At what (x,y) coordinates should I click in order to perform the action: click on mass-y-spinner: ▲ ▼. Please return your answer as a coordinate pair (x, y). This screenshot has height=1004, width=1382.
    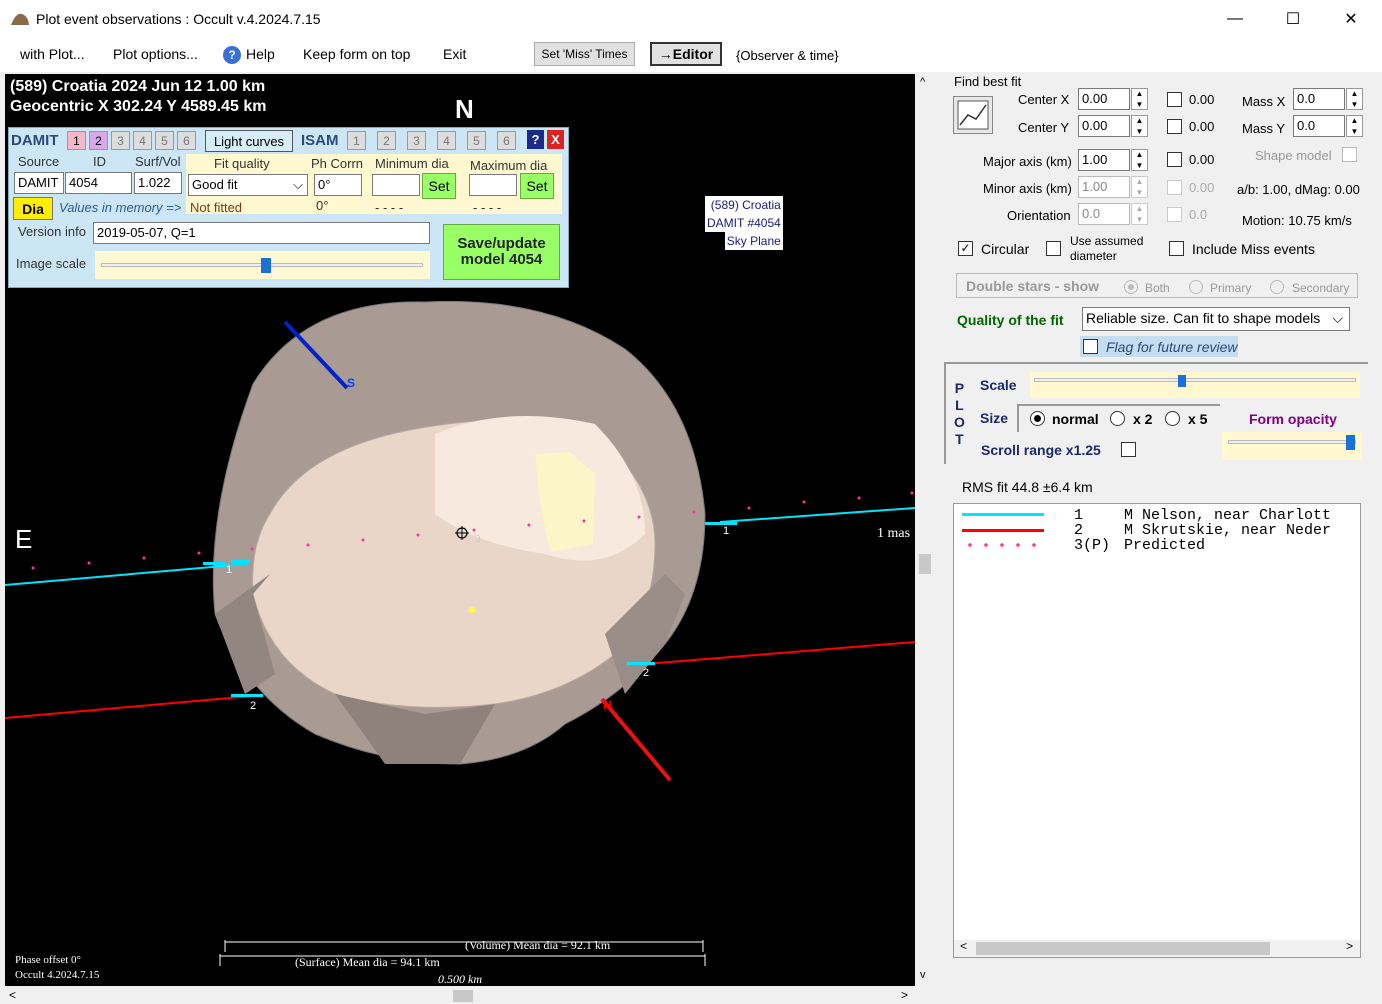
    Looking at the image, I should click on (1354, 126).